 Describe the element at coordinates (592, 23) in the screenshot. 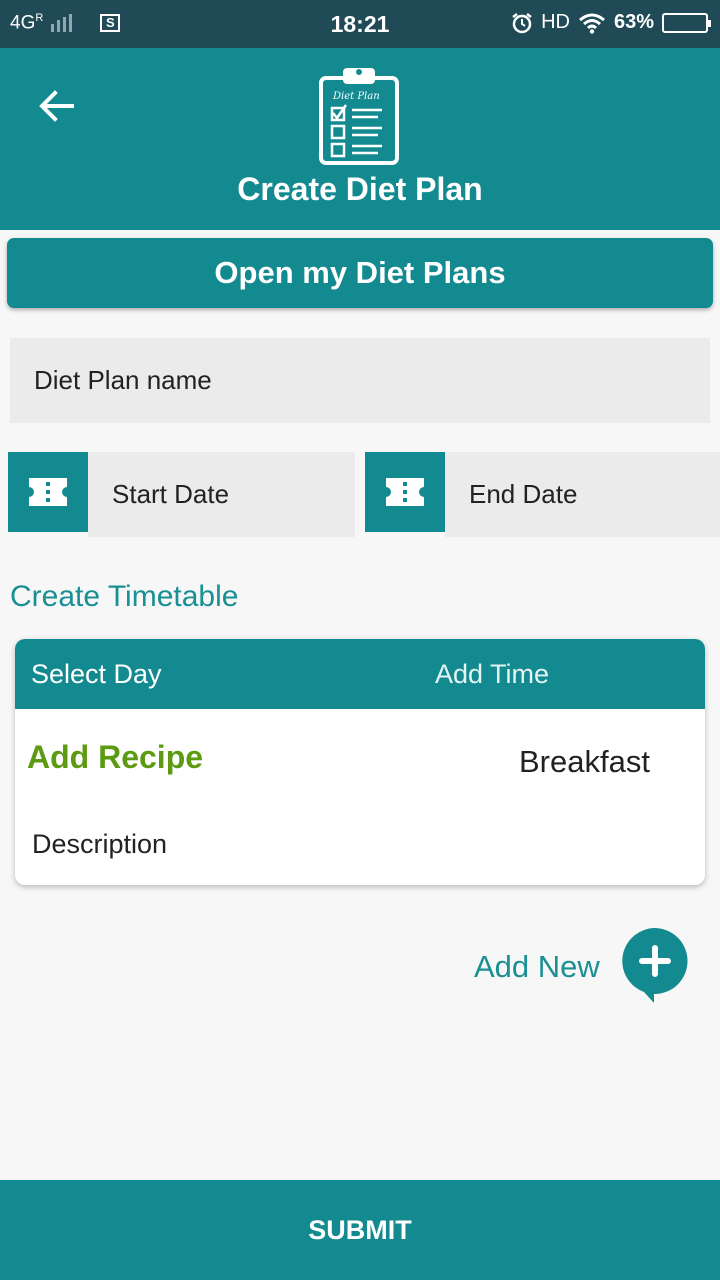

I see `wifi-icon` at that location.